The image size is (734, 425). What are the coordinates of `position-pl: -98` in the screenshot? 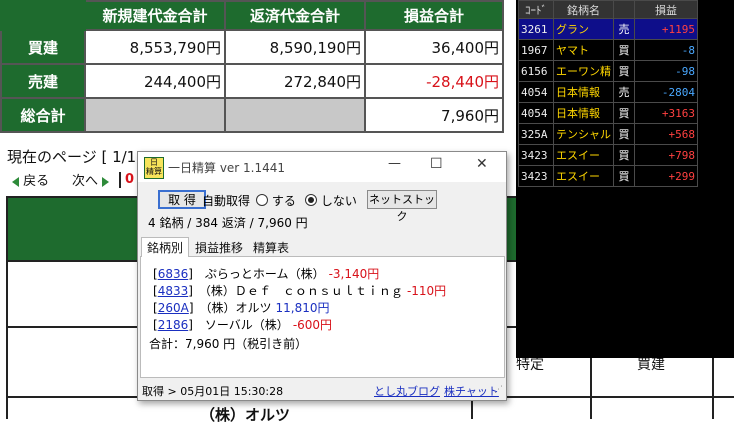 It's located at (666, 71).